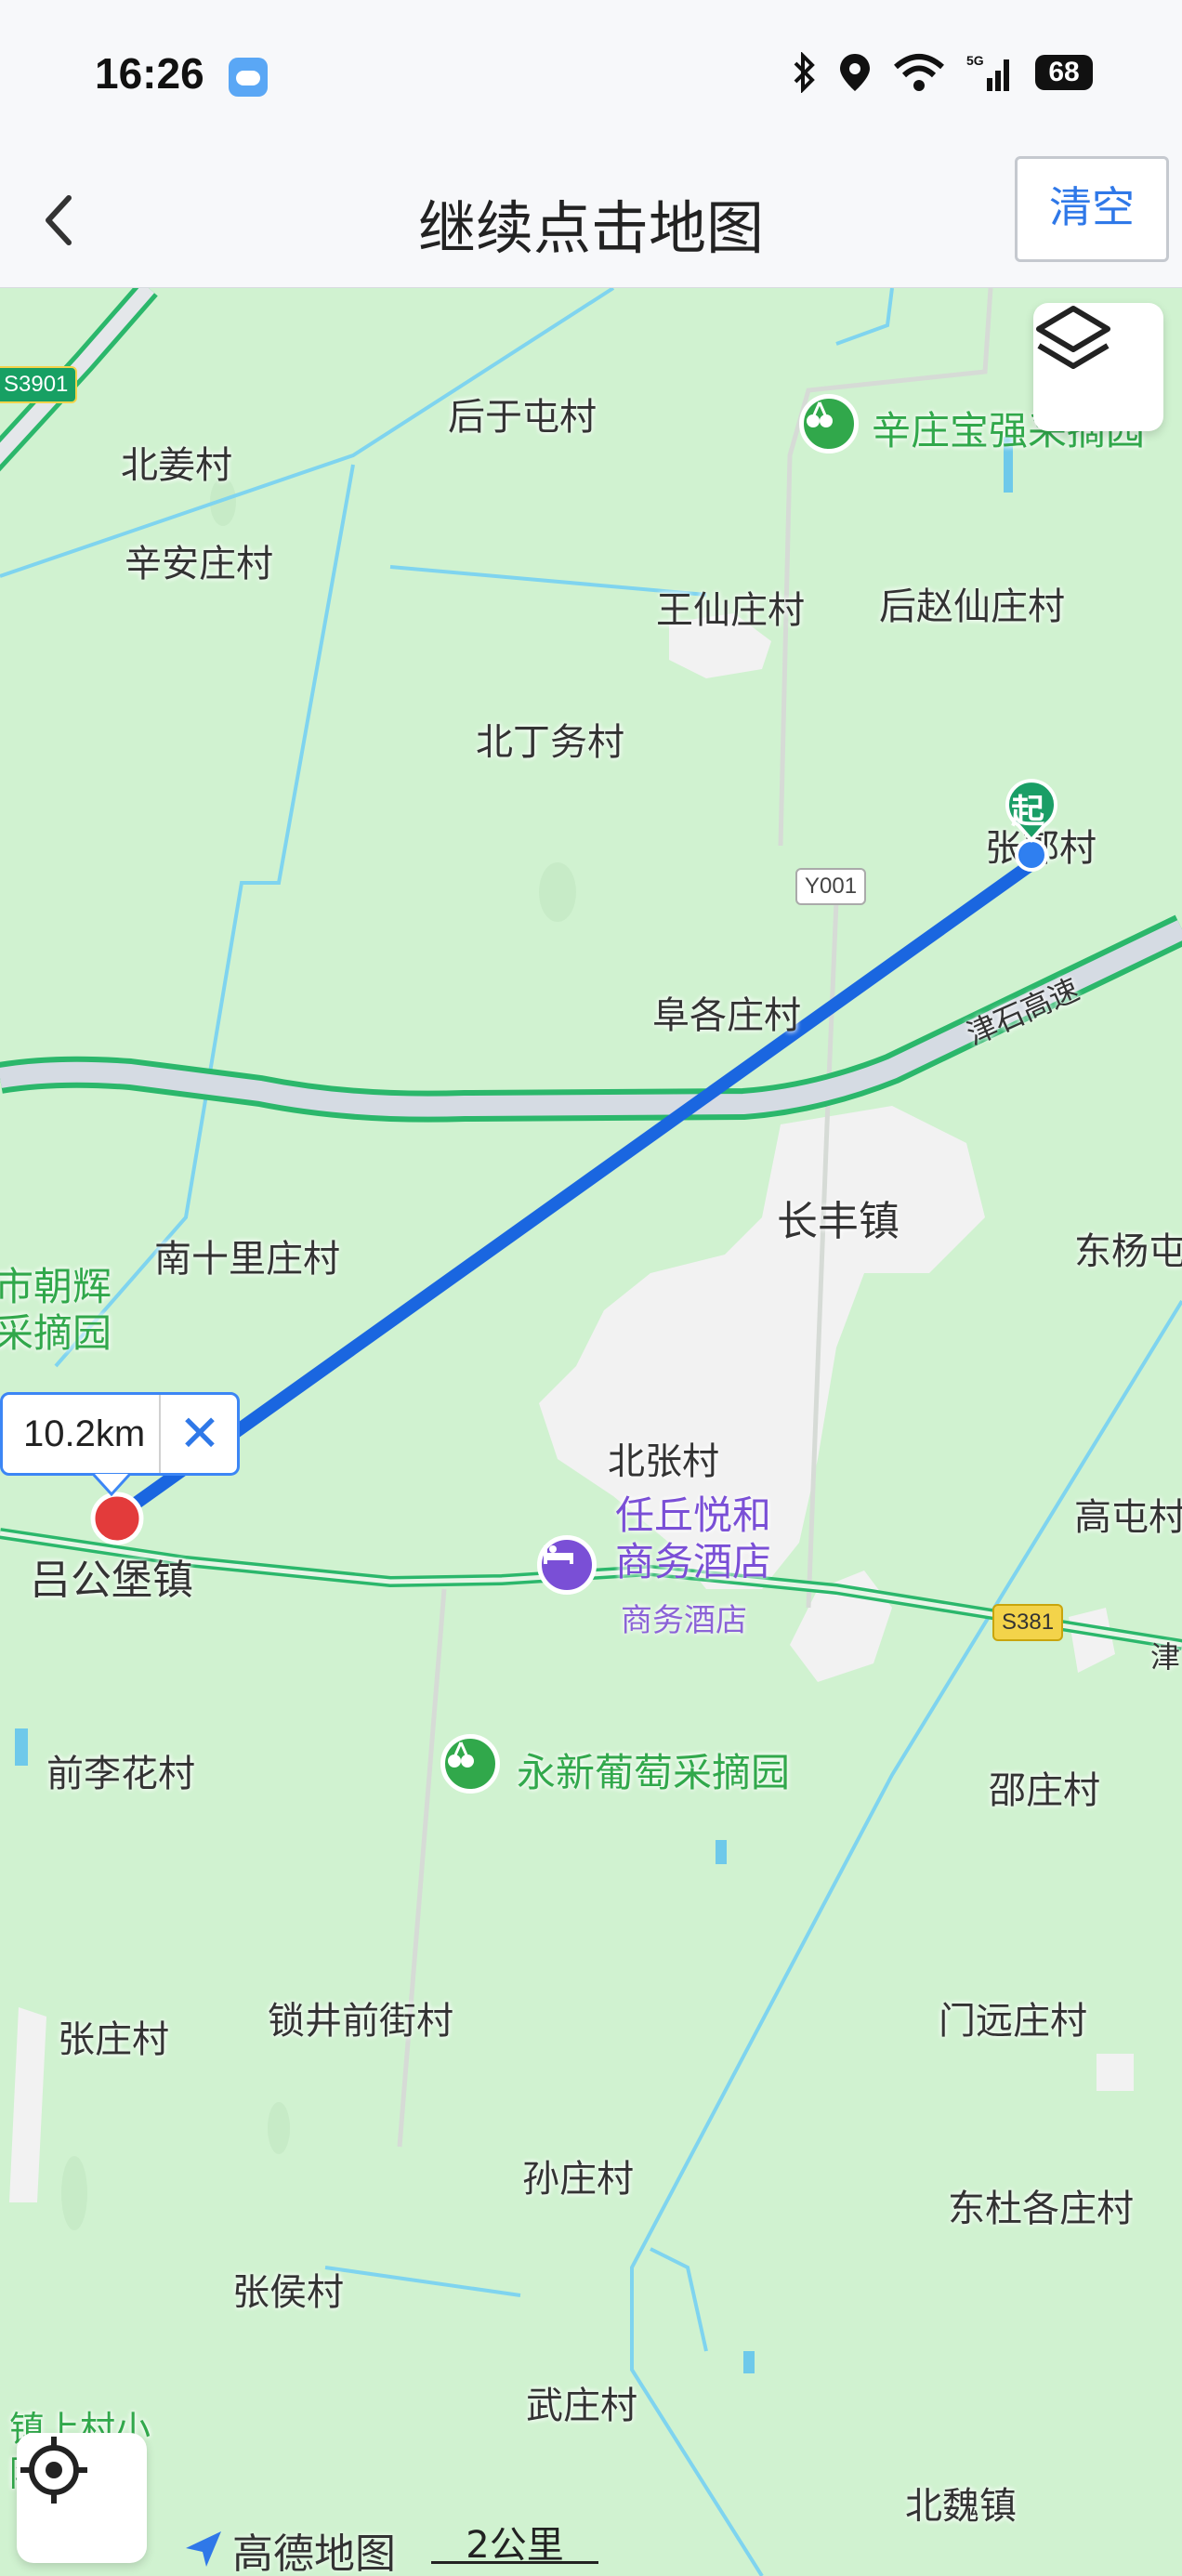 The width and height of the screenshot is (1182, 2576). I want to click on distance-popup: 10.2km ✕, so click(120, 1434).